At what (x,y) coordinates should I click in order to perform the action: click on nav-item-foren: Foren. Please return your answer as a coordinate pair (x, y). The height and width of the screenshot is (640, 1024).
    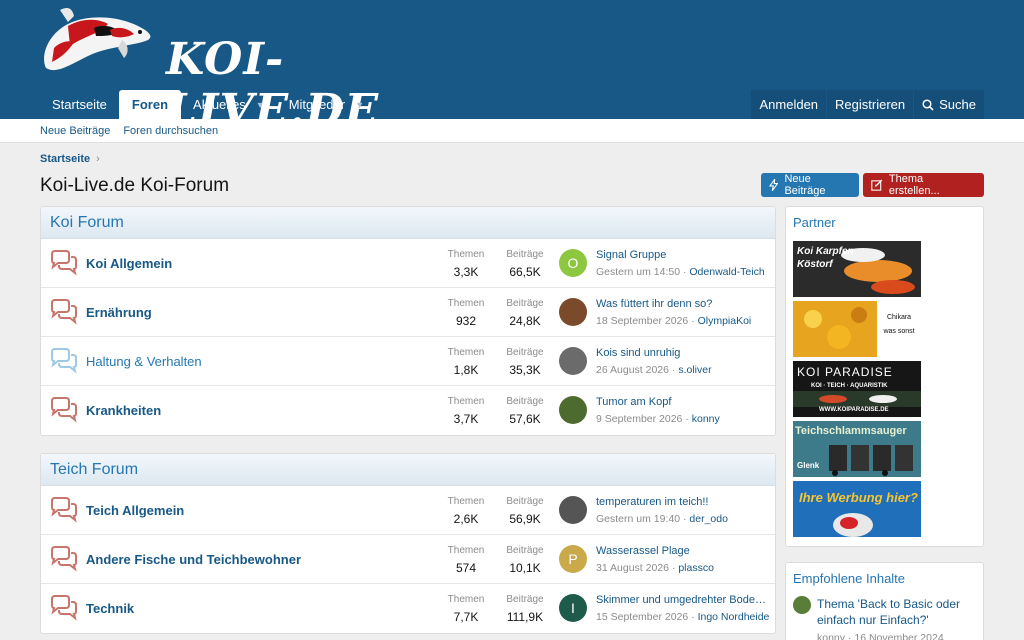
    Looking at the image, I should click on (150, 104).